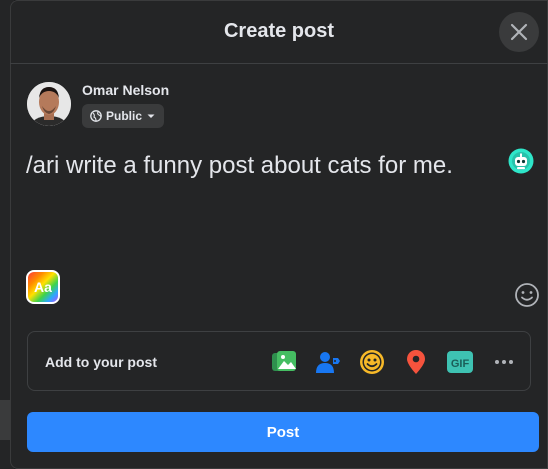 The height and width of the screenshot is (469, 548). I want to click on user-name: Omar Nelson, so click(125, 90).